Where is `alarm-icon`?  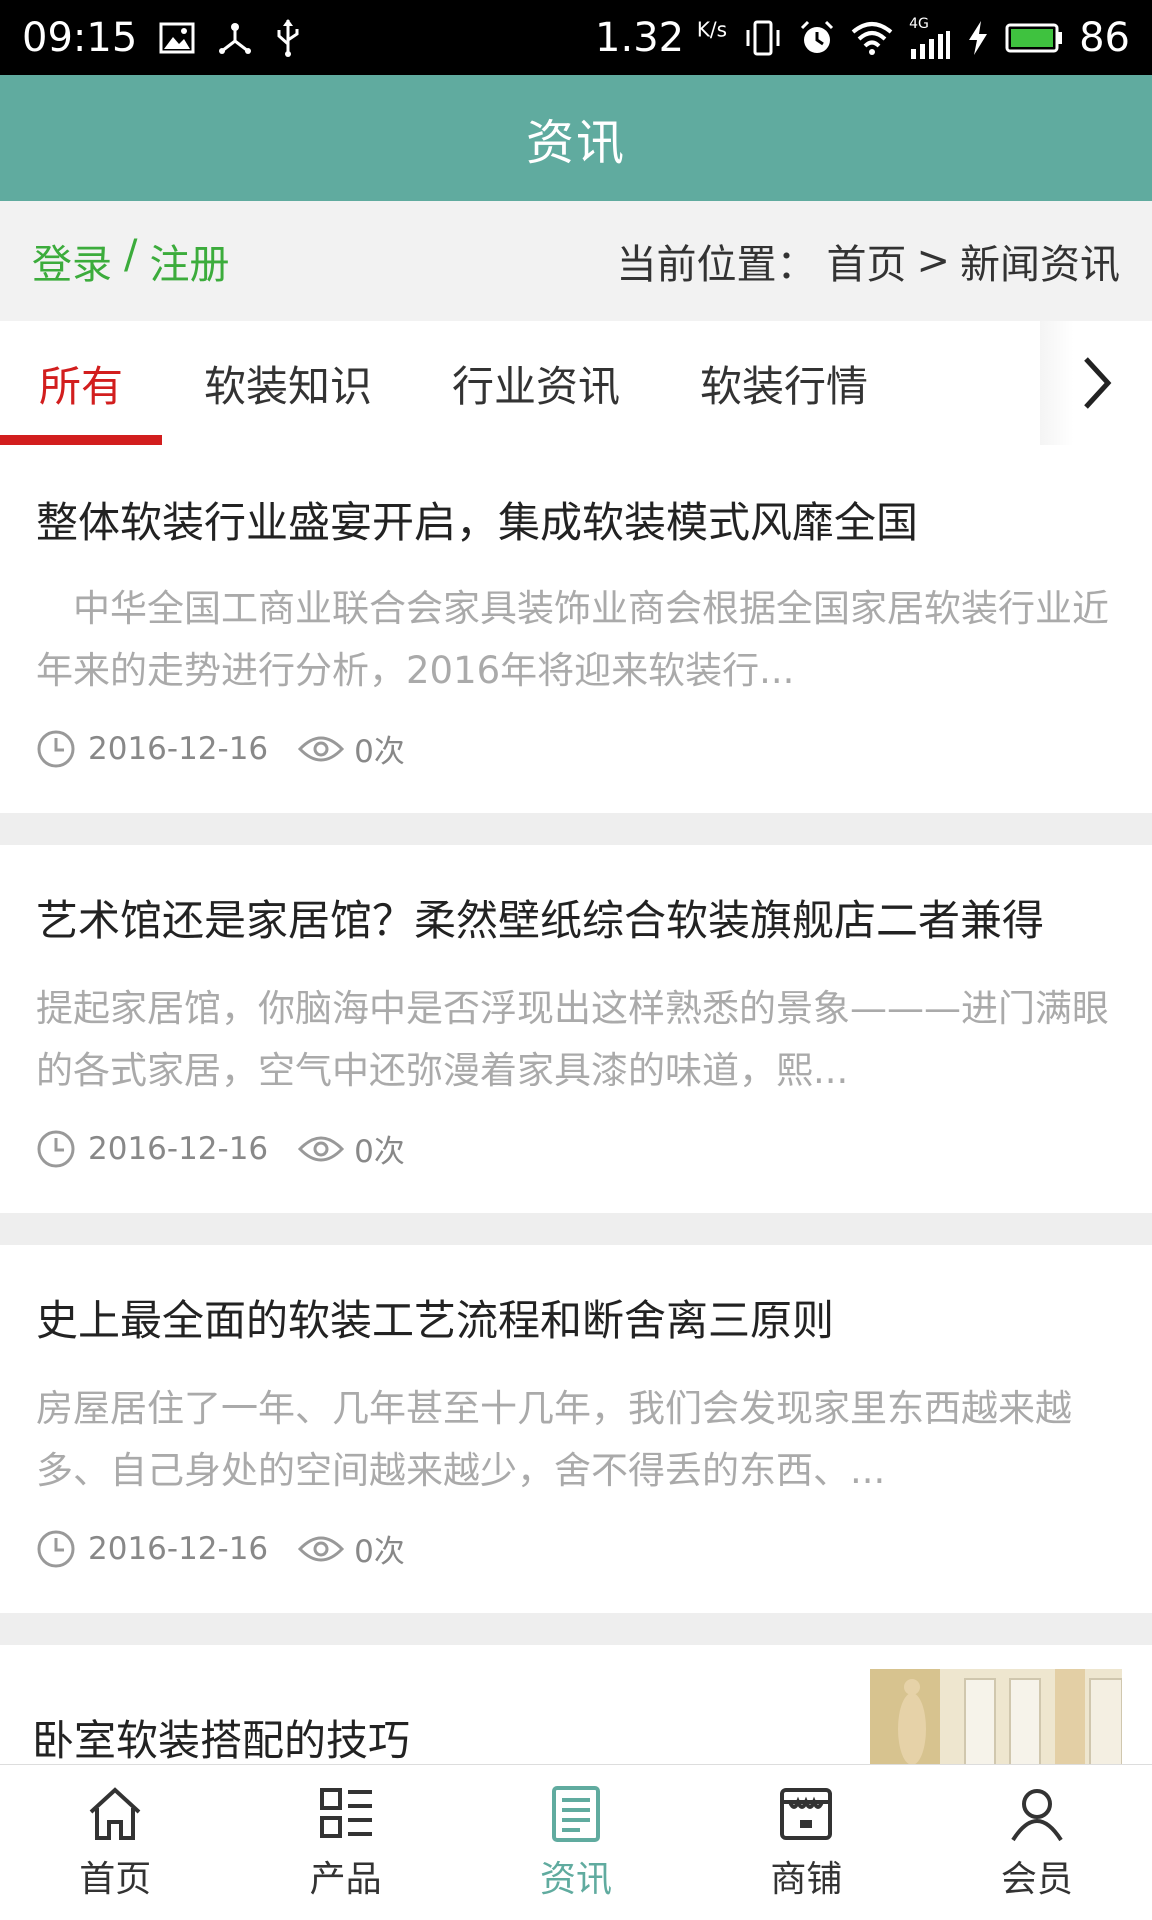 alarm-icon is located at coordinates (817, 38).